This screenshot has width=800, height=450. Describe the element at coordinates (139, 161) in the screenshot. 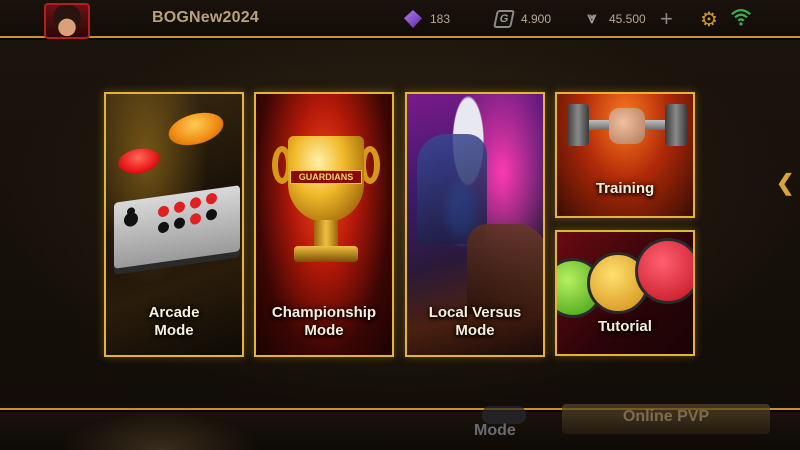

I see `red-puck-art` at that location.